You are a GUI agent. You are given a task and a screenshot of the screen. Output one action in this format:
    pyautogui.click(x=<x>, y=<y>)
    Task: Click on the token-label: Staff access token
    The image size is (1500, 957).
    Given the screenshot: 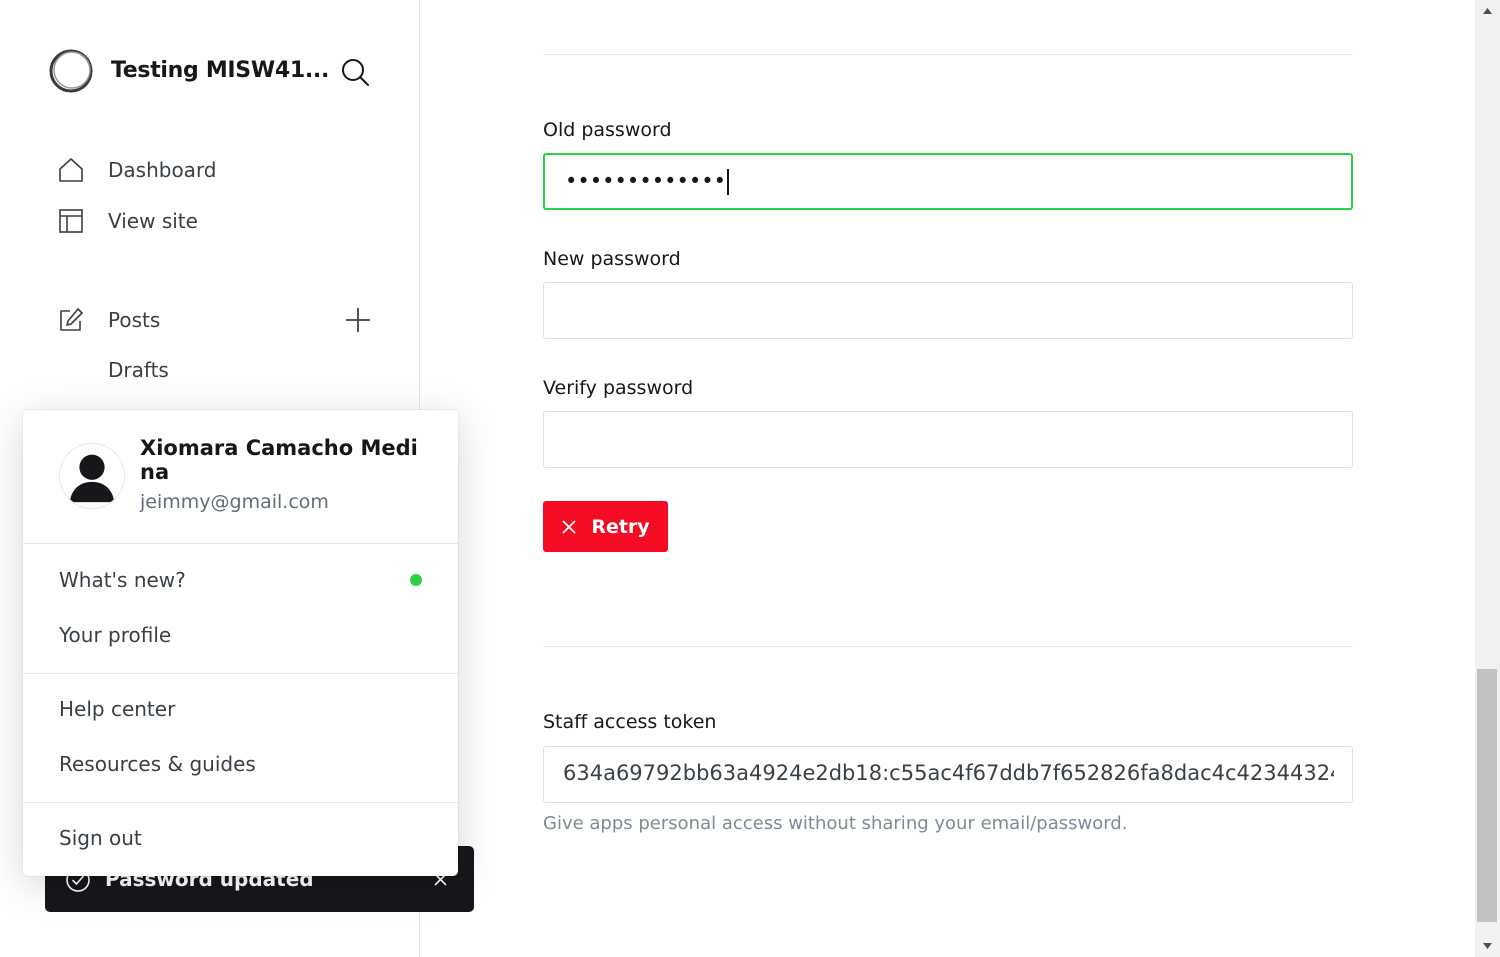 What is the action you would take?
    pyautogui.click(x=630, y=722)
    